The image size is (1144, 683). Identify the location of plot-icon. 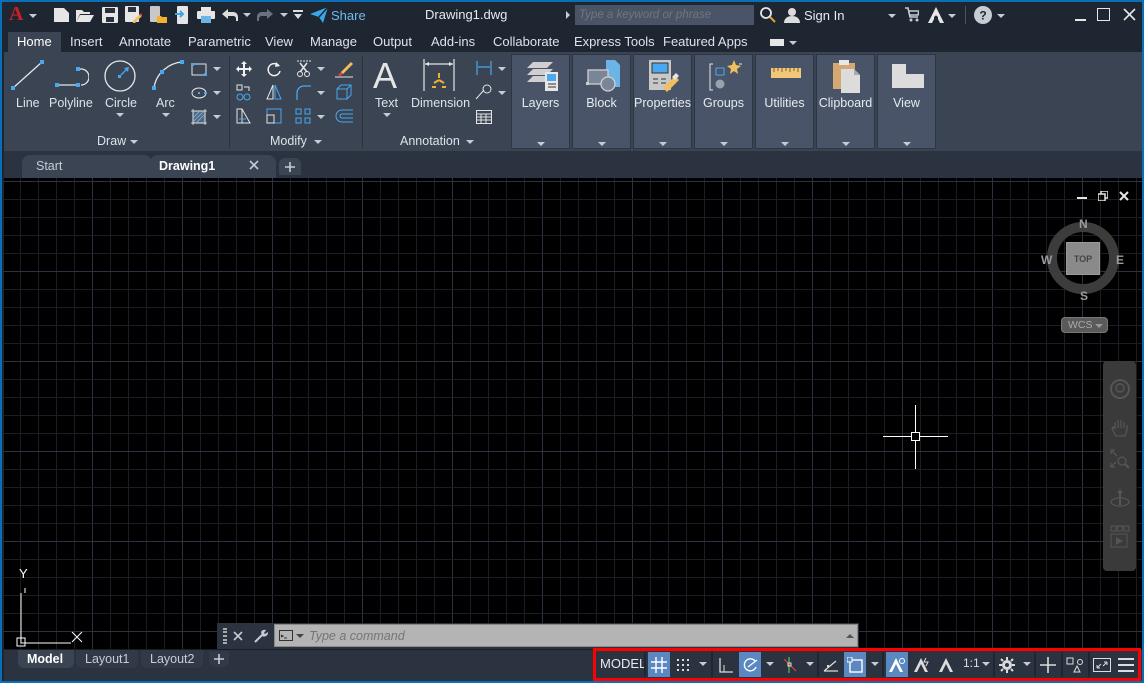
(206, 14).